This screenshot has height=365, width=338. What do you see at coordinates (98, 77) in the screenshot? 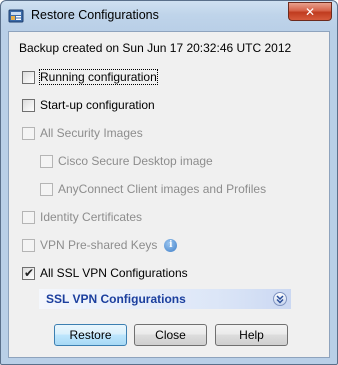
I see `running-configuration-label: Running configuration` at bounding box center [98, 77].